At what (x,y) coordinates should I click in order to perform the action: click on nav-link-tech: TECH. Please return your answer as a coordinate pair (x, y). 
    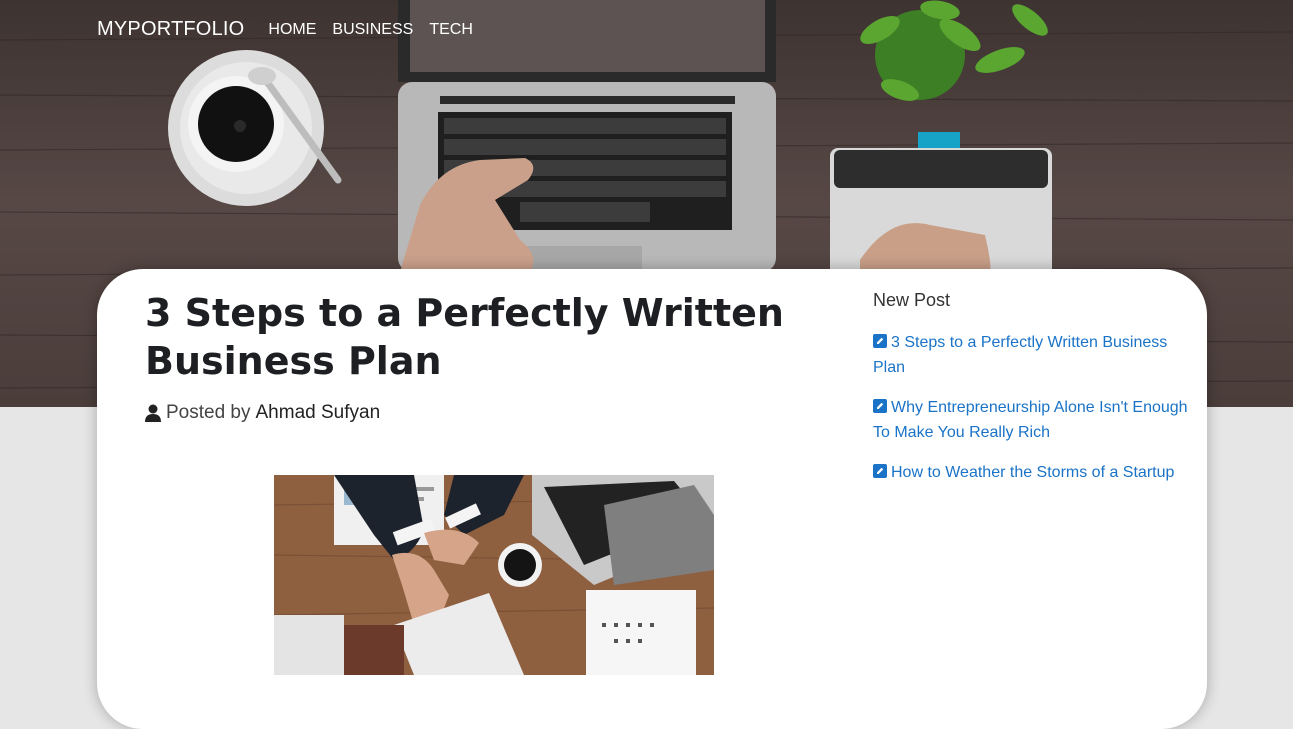
    Looking at the image, I should click on (451, 30).